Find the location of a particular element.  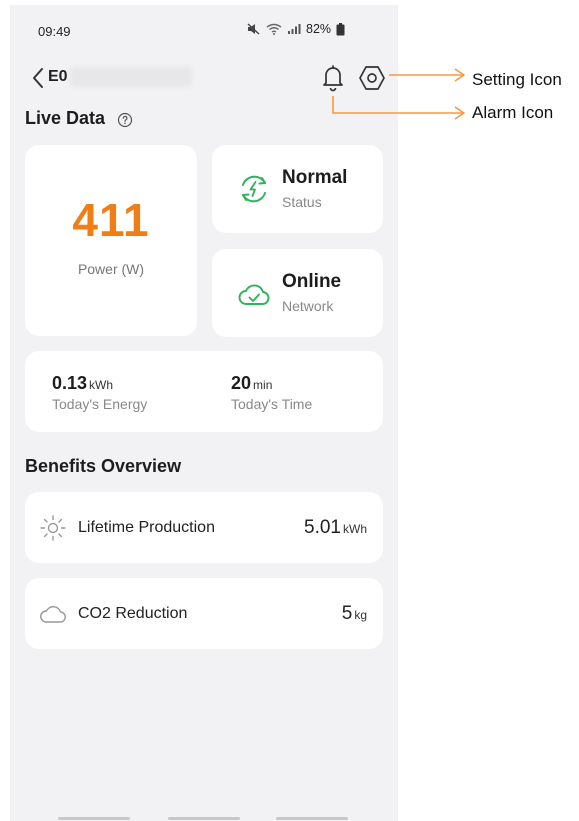

alarm-icon-annotation: Alarm Icon is located at coordinates (513, 112).